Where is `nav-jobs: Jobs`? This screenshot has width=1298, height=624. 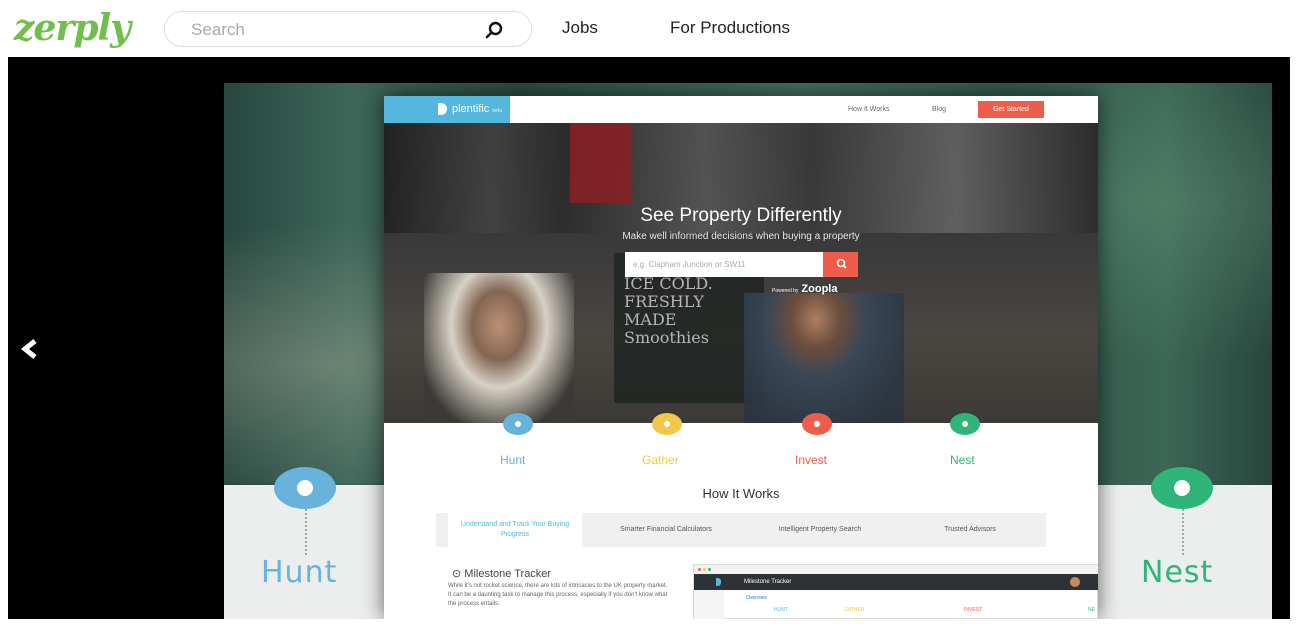 nav-jobs: Jobs is located at coordinates (580, 28).